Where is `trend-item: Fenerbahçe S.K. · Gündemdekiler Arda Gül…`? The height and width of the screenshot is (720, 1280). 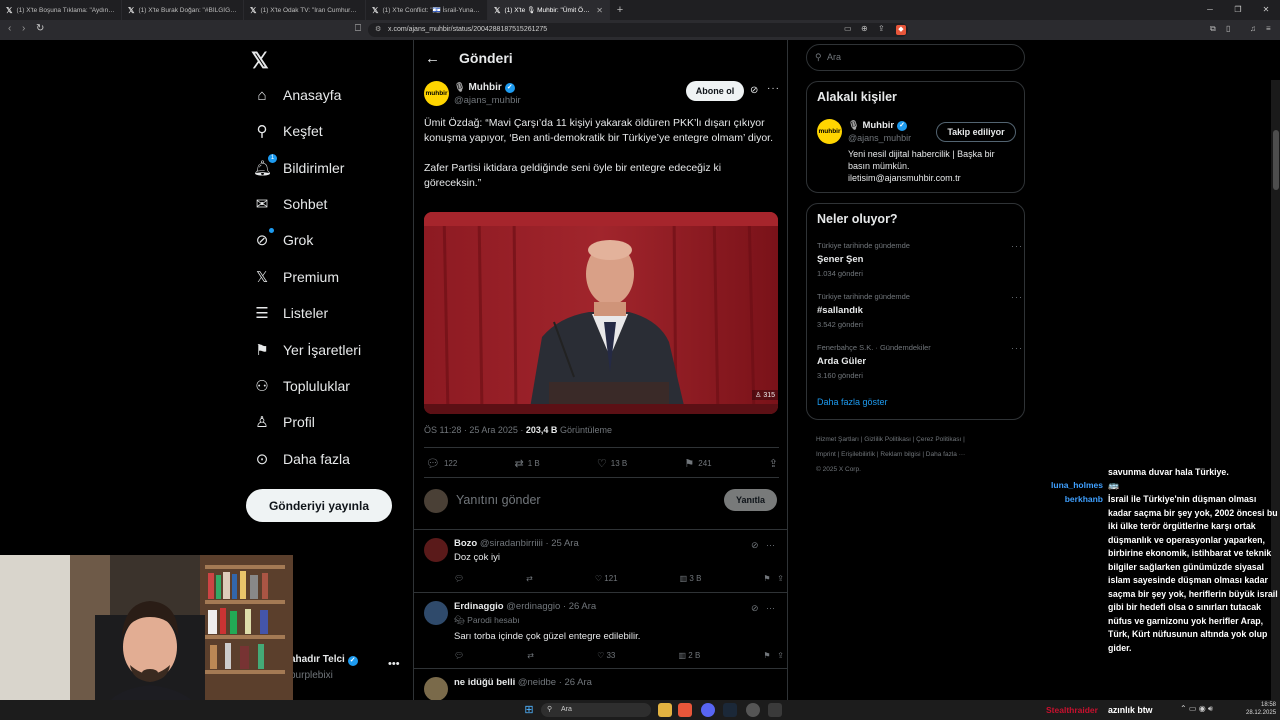 trend-item: Fenerbahçe S.K. · Gündemdekiler Arda Gül… is located at coordinates (919, 361).